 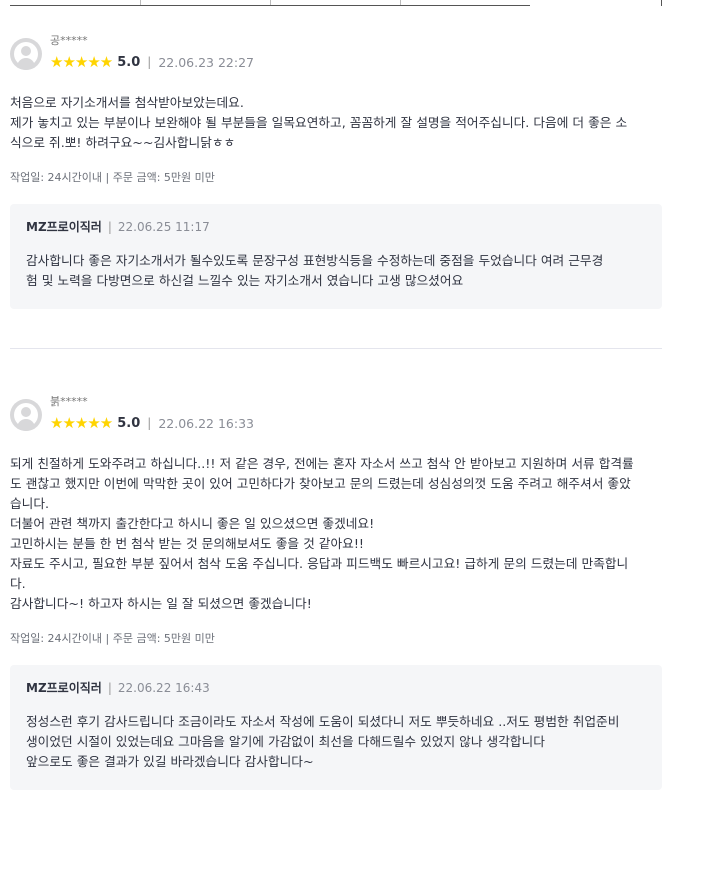 I want to click on table-row-border, so click(x=270, y=3).